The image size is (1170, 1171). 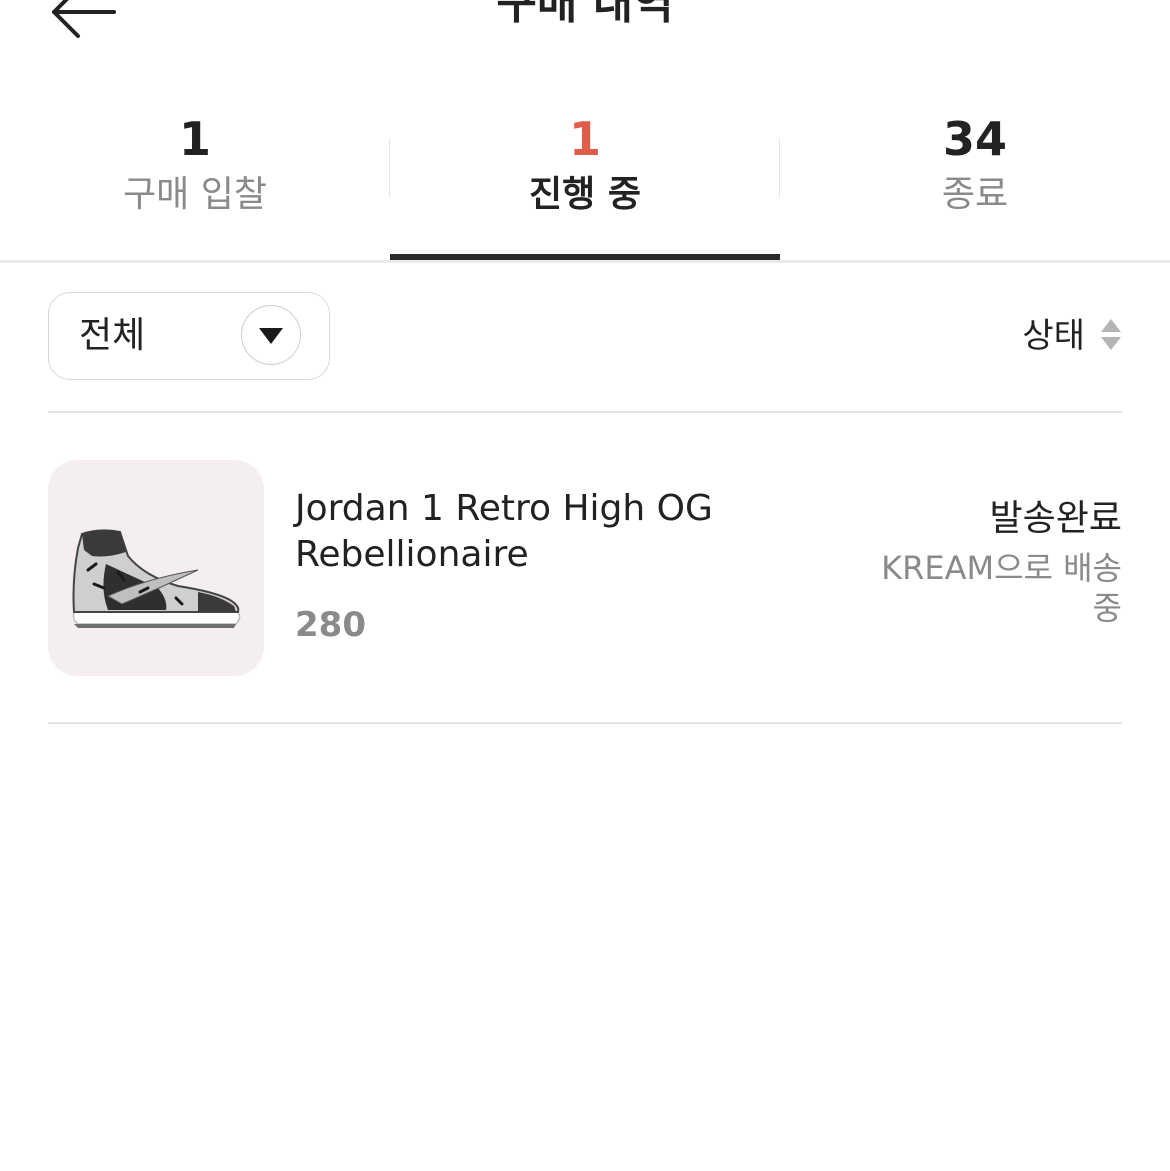 I want to click on sneaker-icon, so click(x=156, y=578).